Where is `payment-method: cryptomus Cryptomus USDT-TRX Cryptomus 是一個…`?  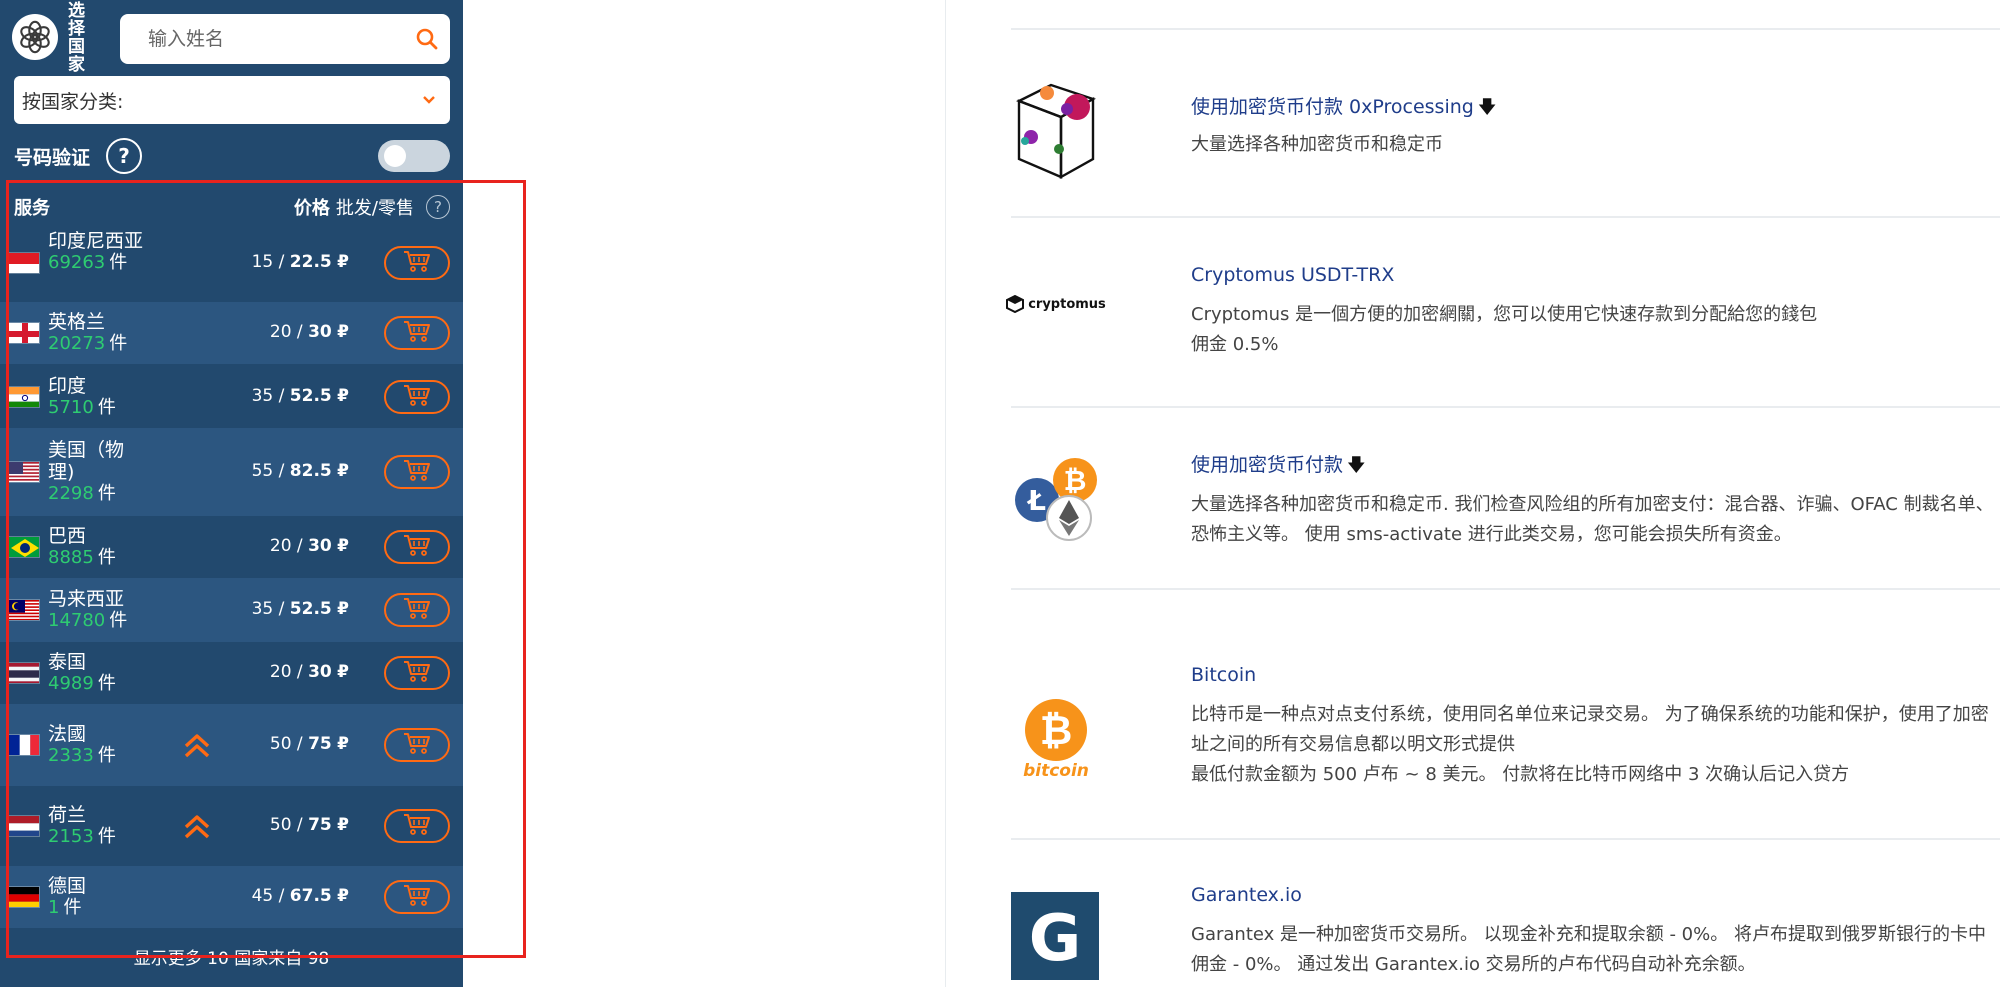 payment-method: cryptomus Cryptomus USDT-TRX Cryptomus 是一個… is located at coordinates (1503, 330).